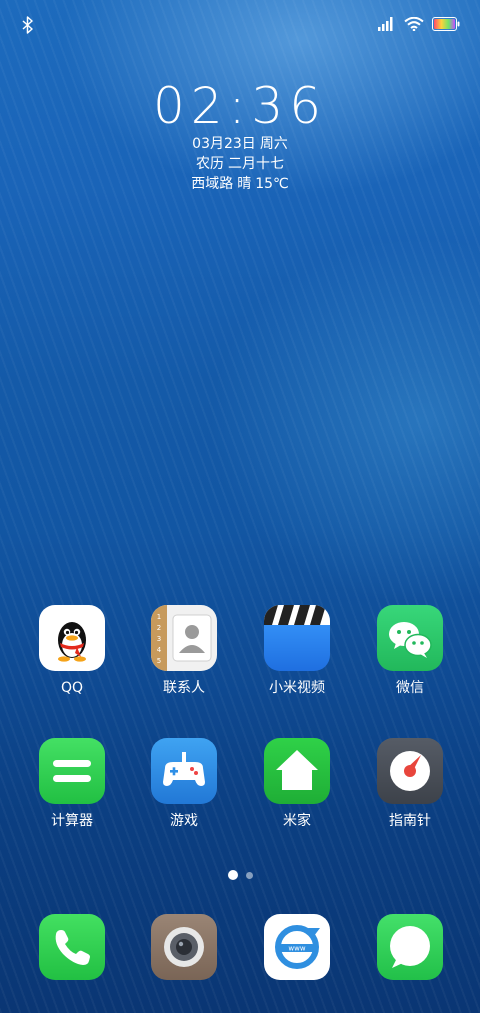 Image resolution: width=480 pixels, height=1013 pixels. What do you see at coordinates (297, 638) in the screenshot?
I see `mi-video-icon` at bounding box center [297, 638].